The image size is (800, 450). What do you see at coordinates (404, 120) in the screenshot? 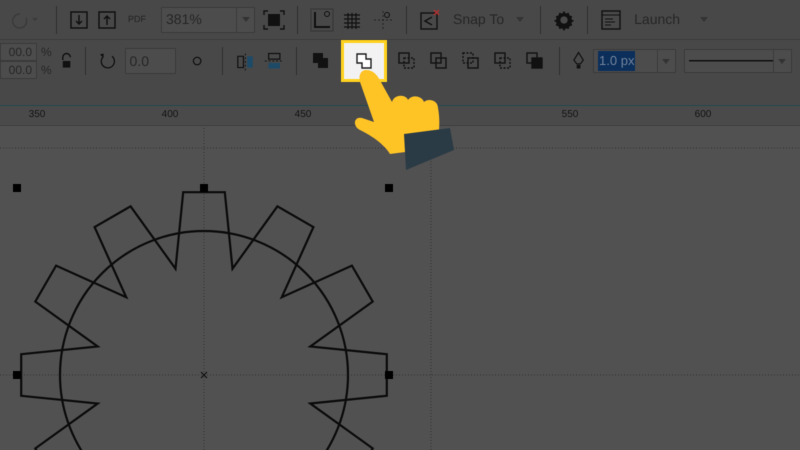
I see `pointing-hand-icon` at bounding box center [404, 120].